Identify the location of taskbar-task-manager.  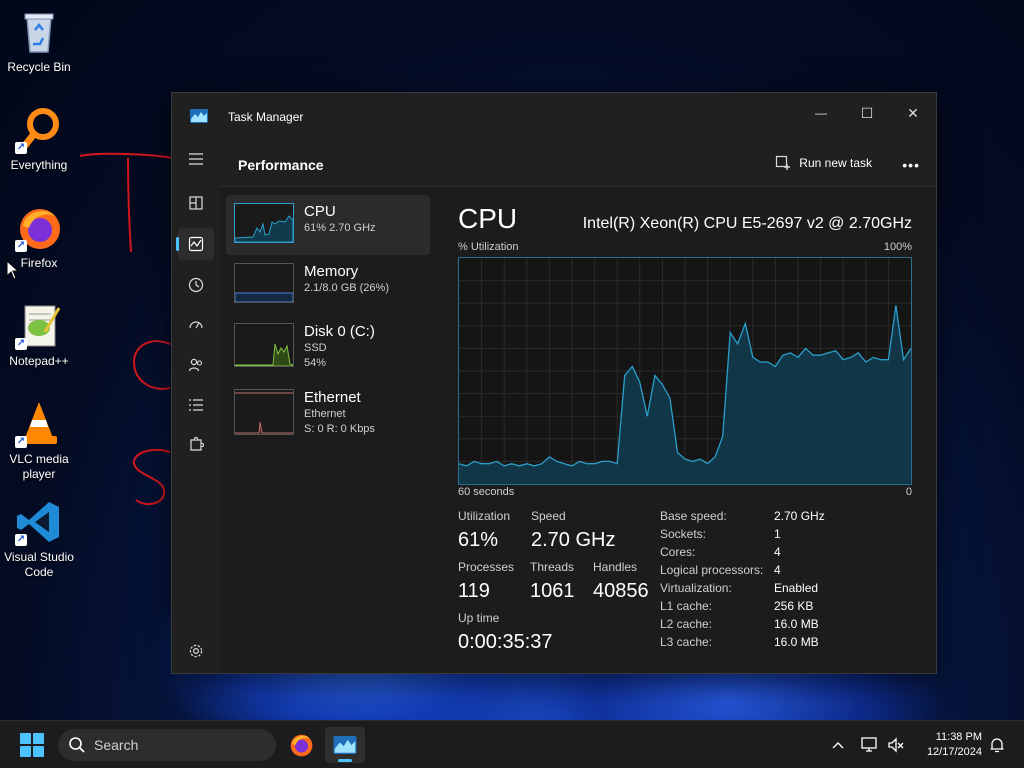
(345, 745).